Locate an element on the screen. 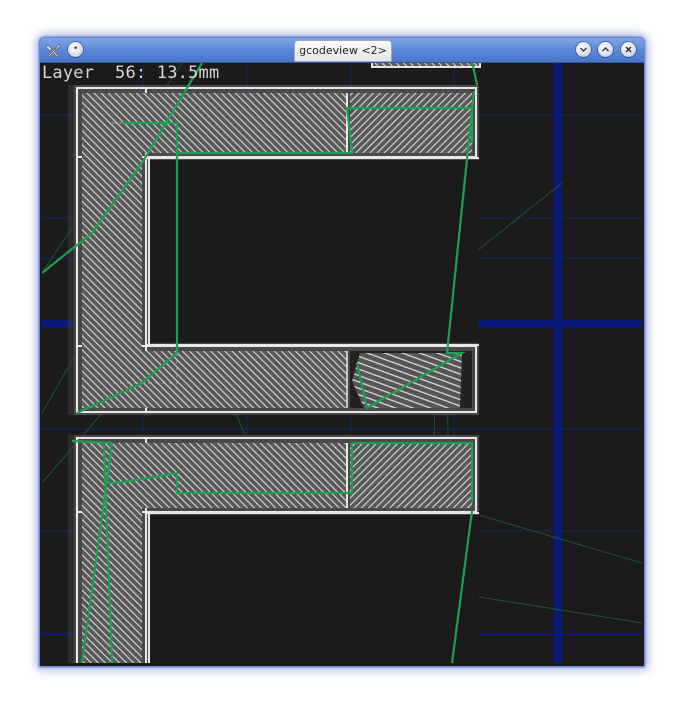  title-bar: • gcodeview <2> is located at coordinates (342, 50).